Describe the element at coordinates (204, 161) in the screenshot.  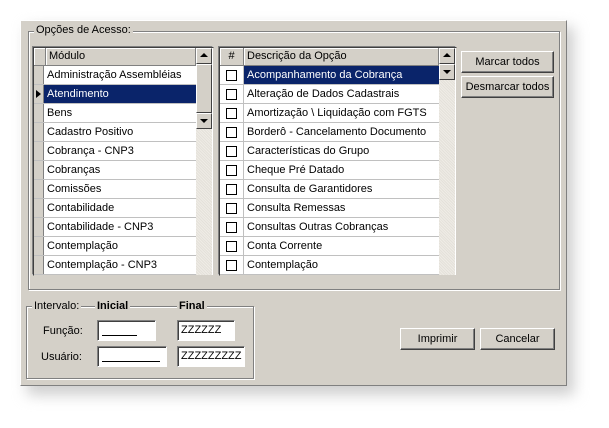
I see `module-grid-scrollbar` at that location.